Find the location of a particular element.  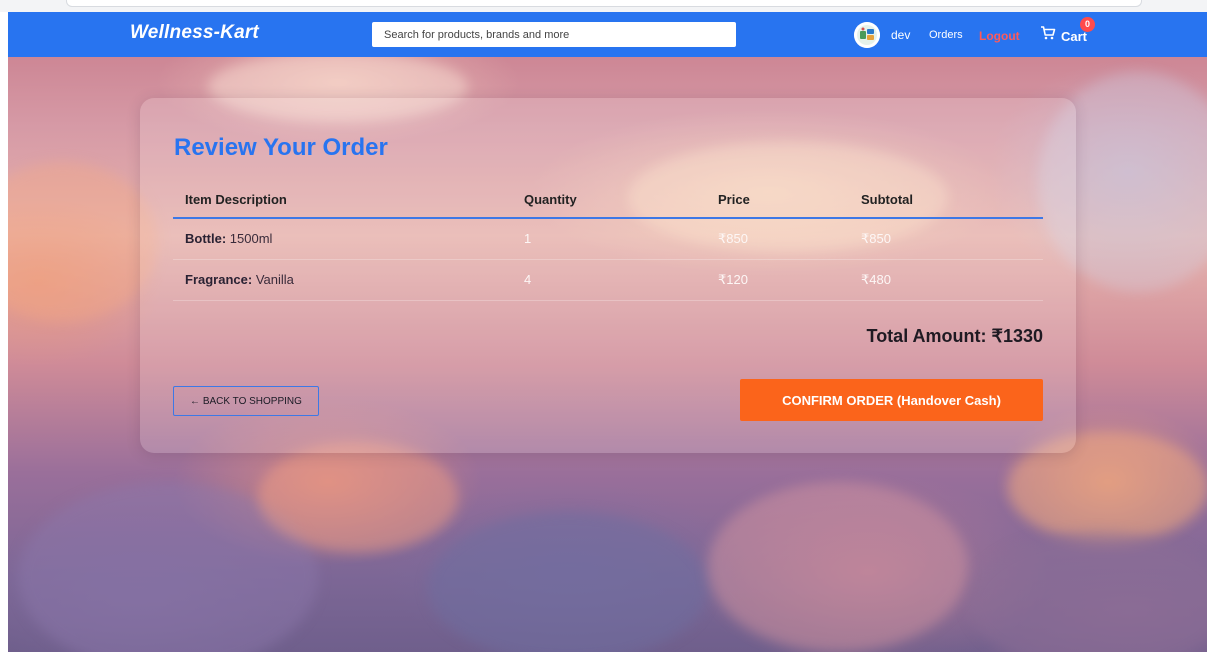

orders-link: Orders is located at coordinates (946, 35).